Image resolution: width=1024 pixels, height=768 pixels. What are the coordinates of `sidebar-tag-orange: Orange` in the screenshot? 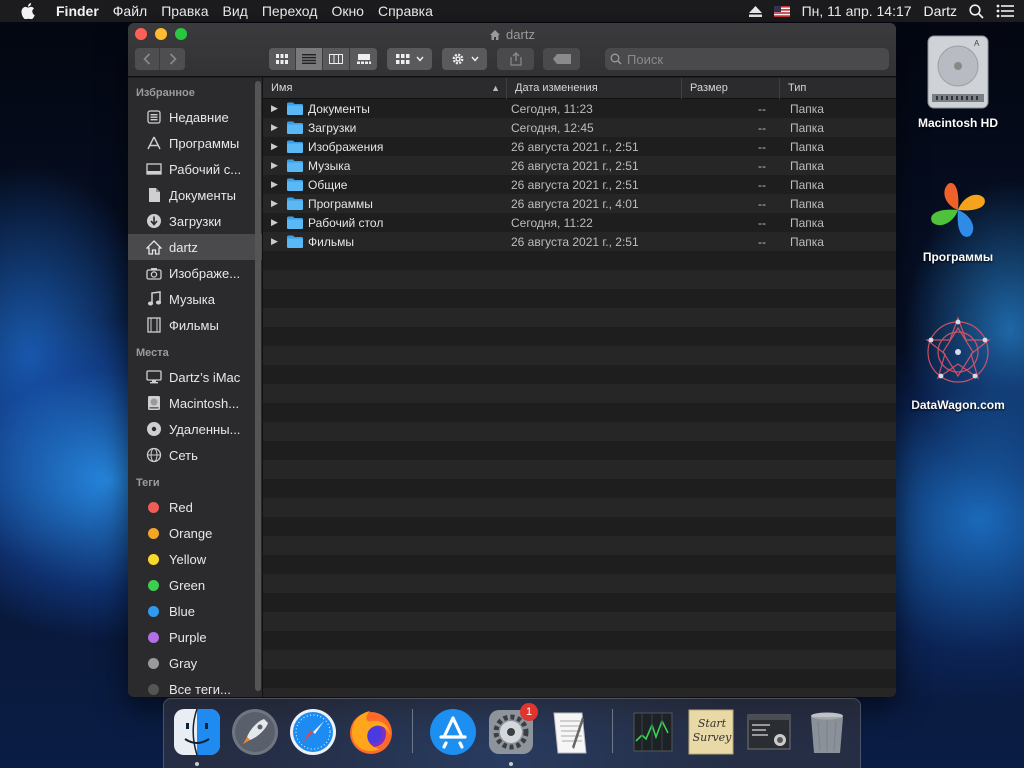 It's located at (195, 533).